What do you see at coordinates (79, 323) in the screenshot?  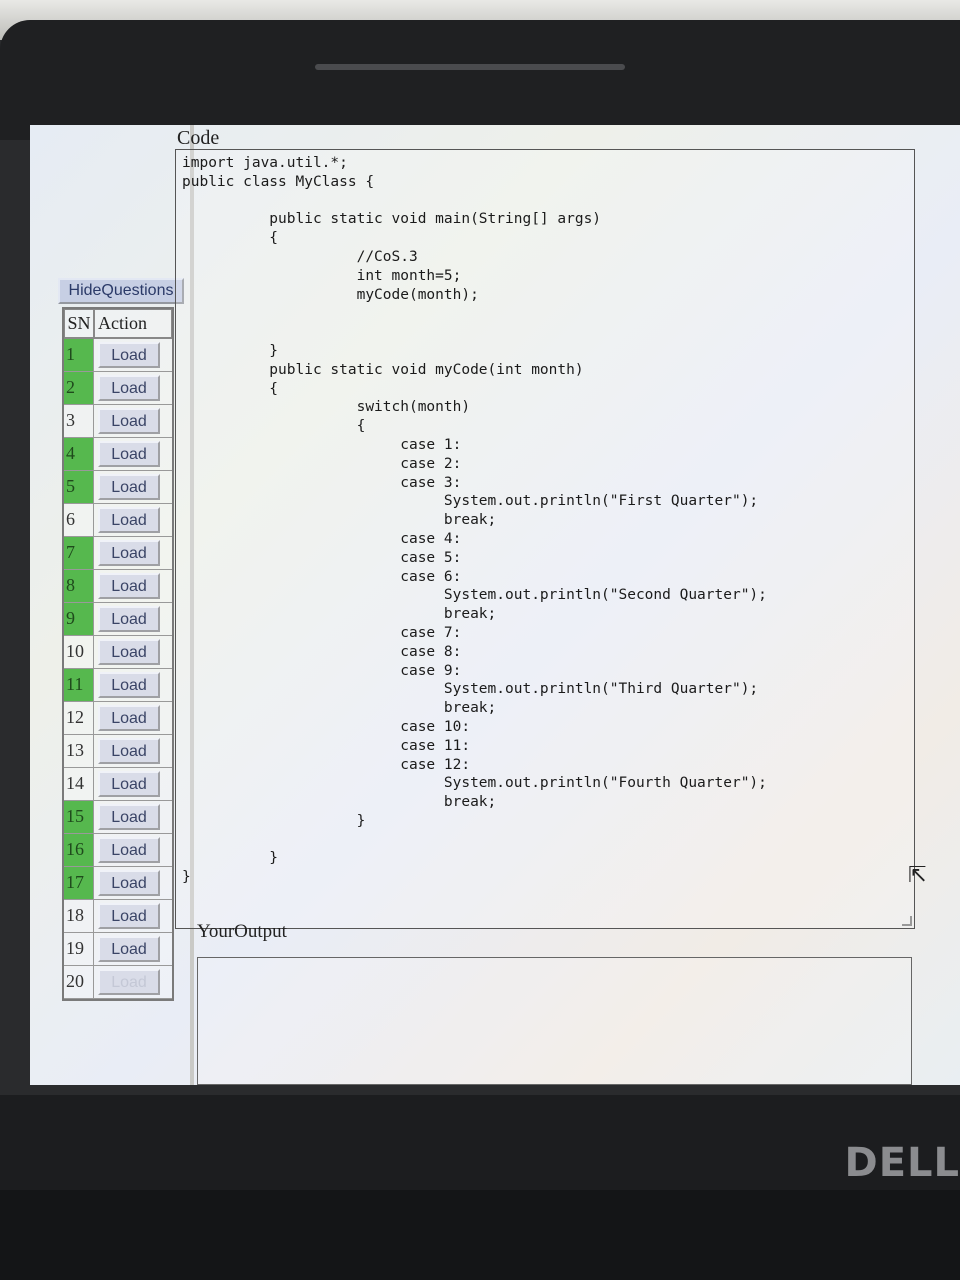 I see `sn-header: SN` at bounding box center [79, 323].